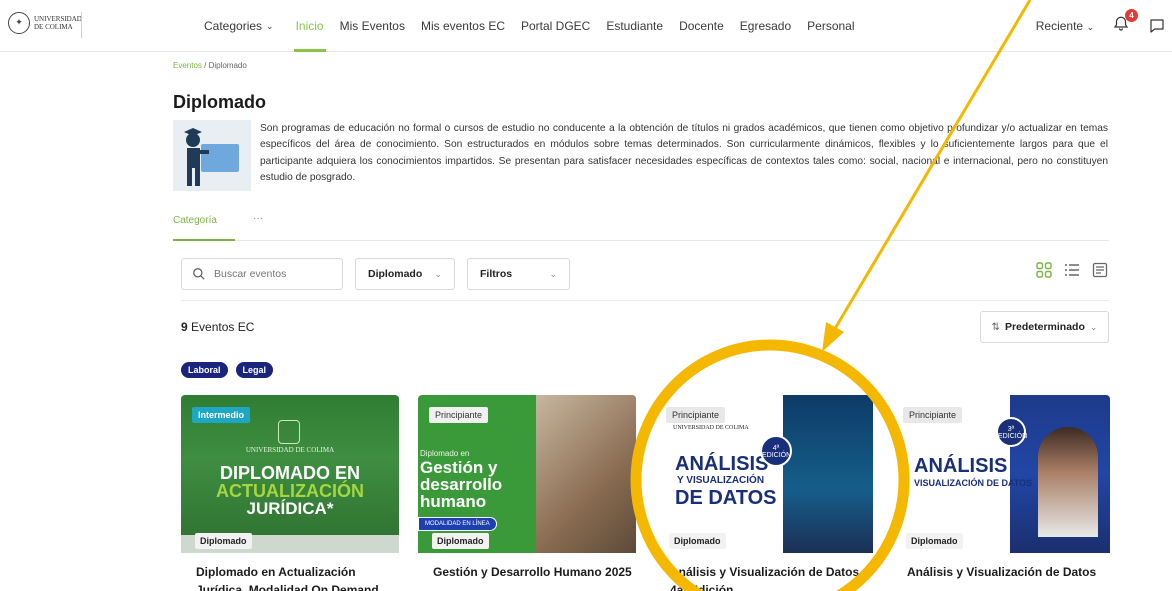 Image resolution: width=1172 pixels, height=591 pixels. I want to click on recent-label: Reciente, so click(1059, 26).